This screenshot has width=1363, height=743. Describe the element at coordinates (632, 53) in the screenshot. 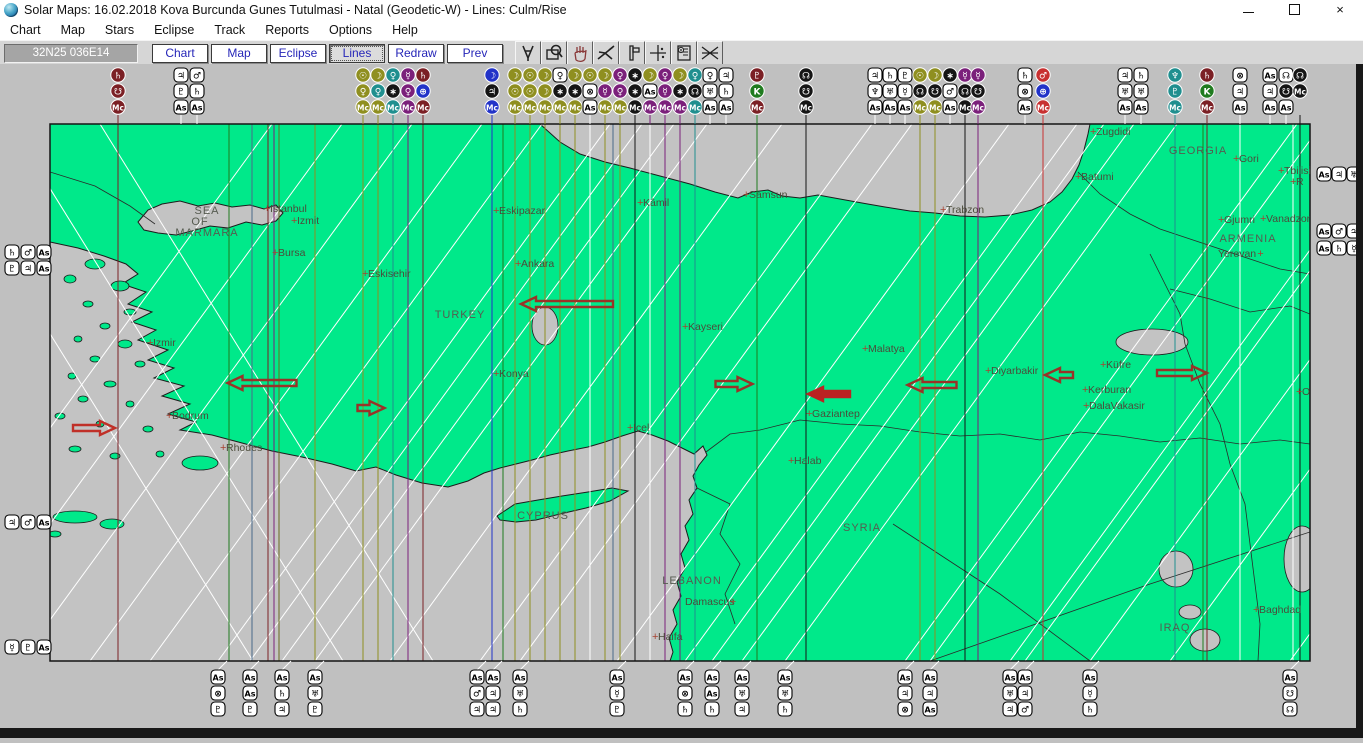

I see `marker-icon` at that location.